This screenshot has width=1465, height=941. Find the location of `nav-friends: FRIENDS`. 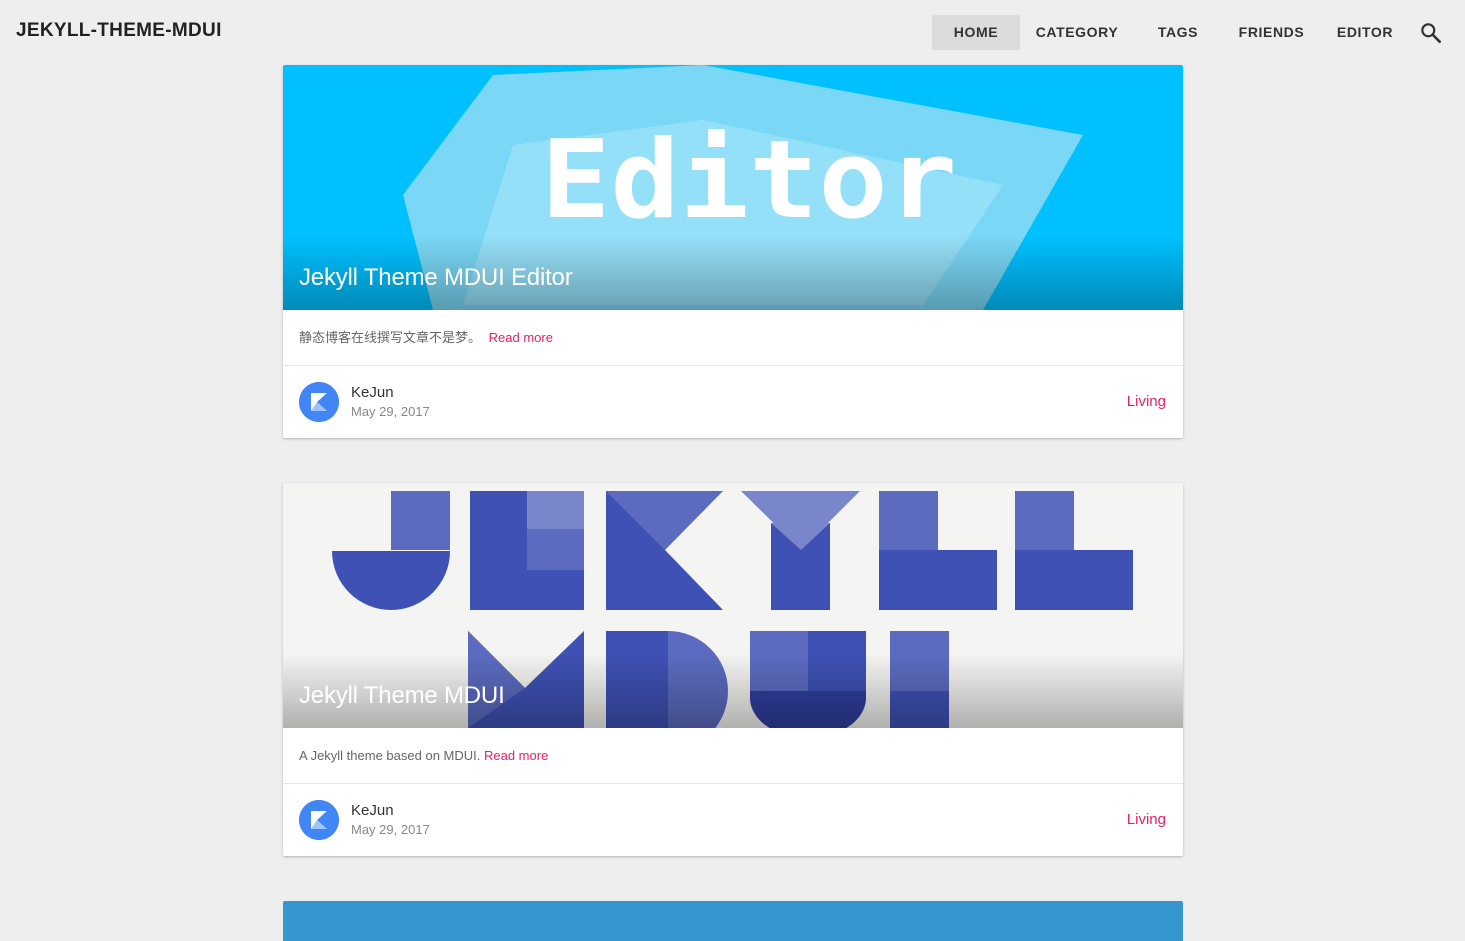

nav-friends: FRIENDS is located at coordinates (1271, 32).